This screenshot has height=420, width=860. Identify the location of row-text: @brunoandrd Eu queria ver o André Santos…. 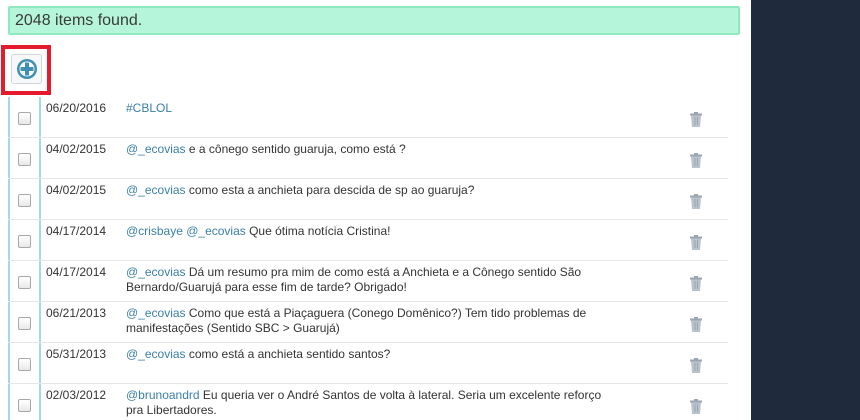
(366, 403).